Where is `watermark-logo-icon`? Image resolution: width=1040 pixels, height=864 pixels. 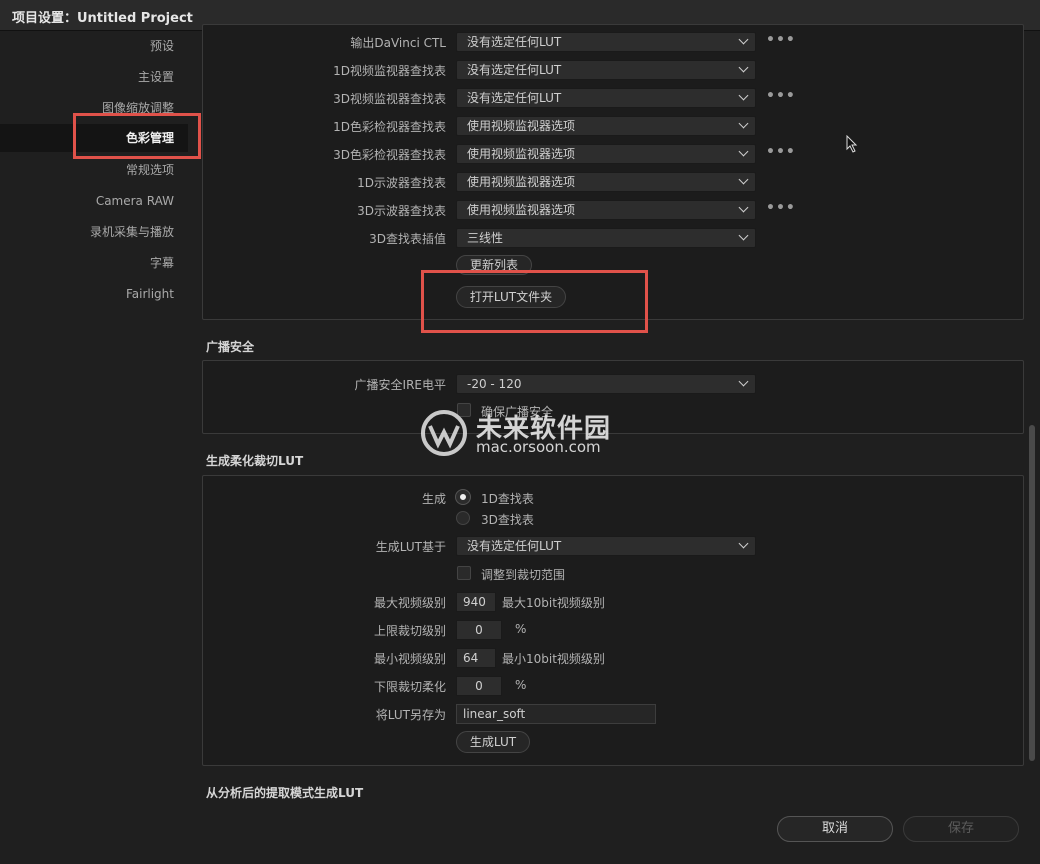 watermark-logo-icon is located at coordinates (444, 433).